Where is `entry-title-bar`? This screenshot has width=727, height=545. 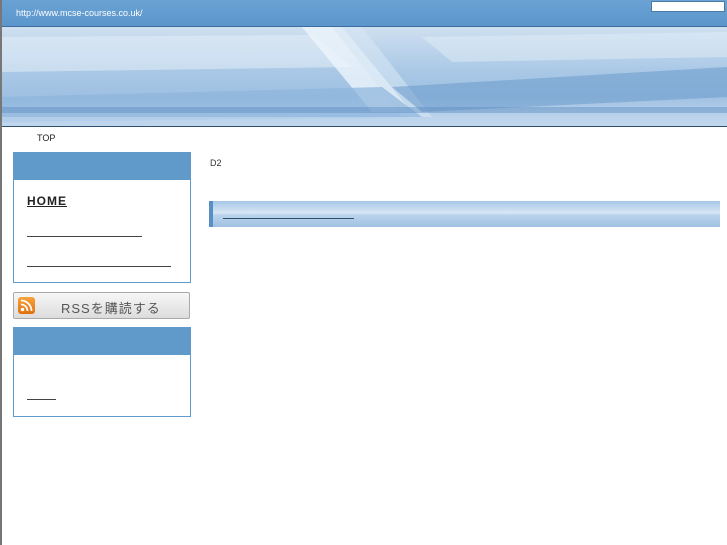
entry-title-bar is located at coordinates (464, 214).